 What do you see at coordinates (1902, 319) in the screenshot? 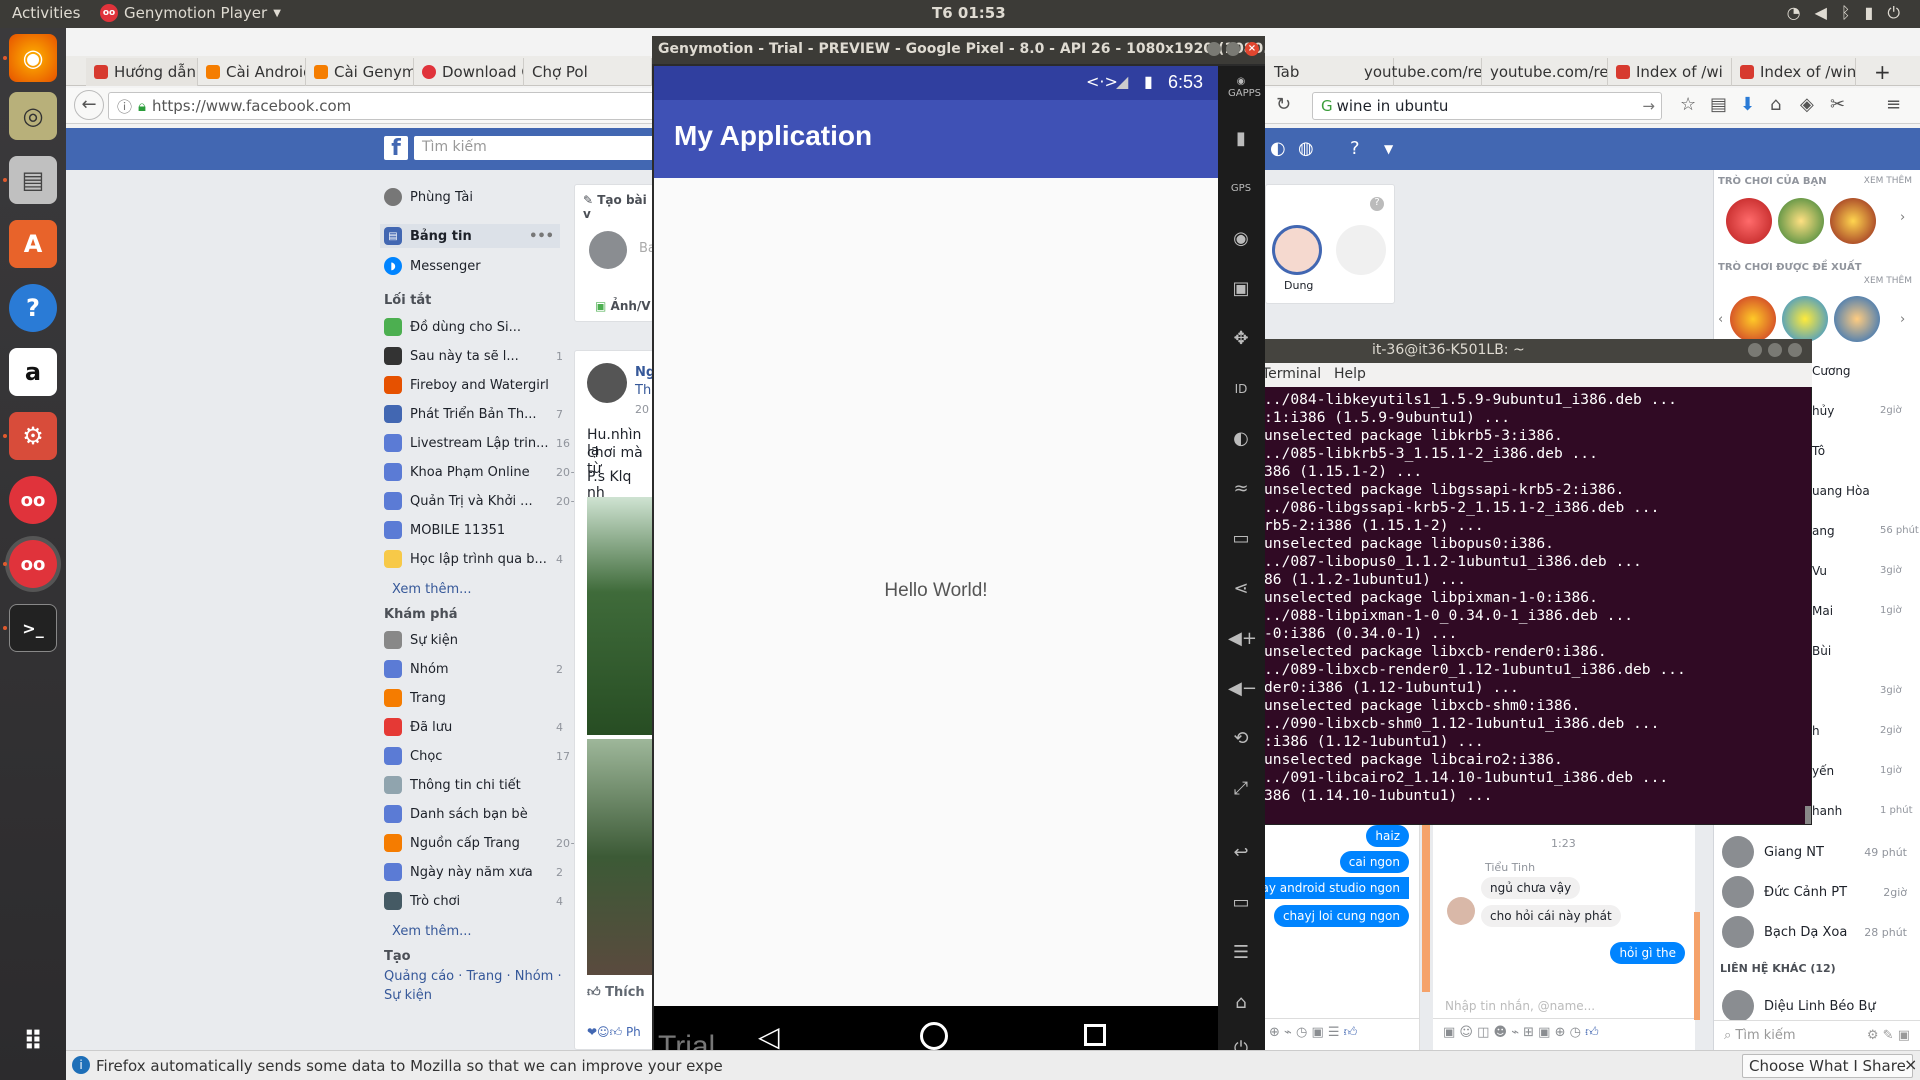
I see `chevron-right-icon: ›` at bounding box center [1902, 319].